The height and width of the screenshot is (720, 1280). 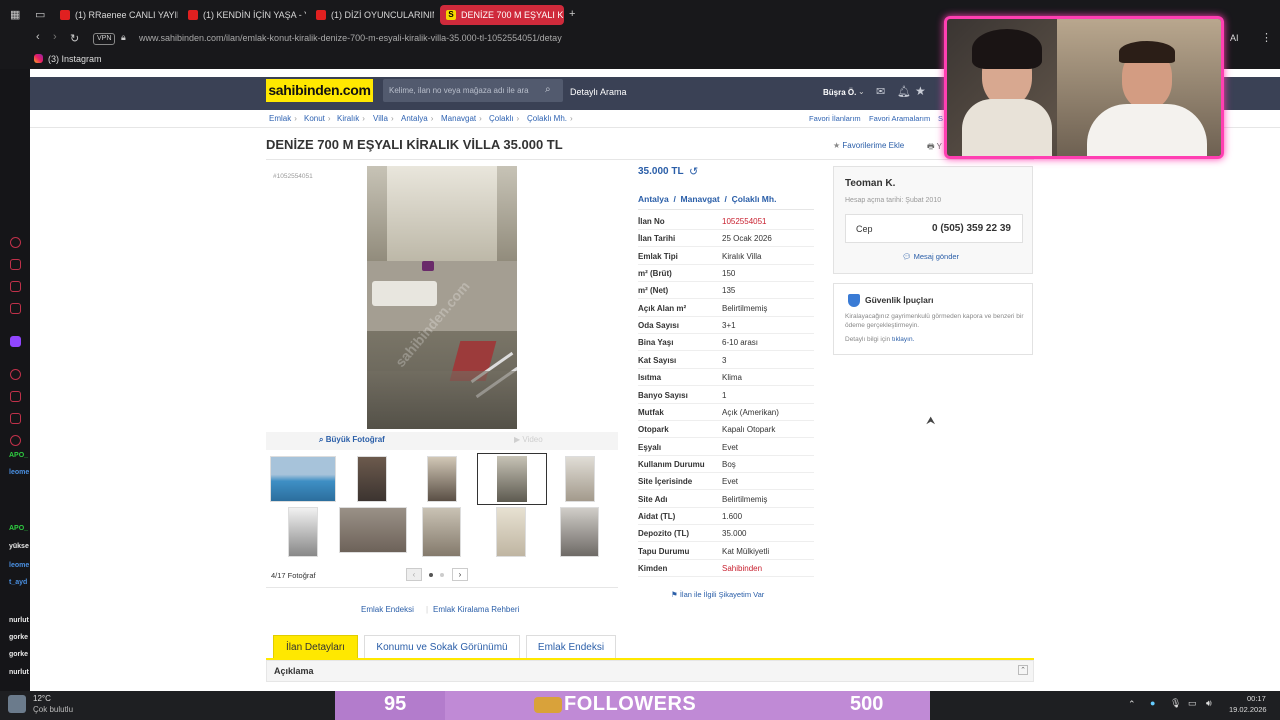 What do you see at coordinates (658, 326) in the screenshot?
I see `attribute-key: Oda Sayısı` at bounding box center [658, 326].